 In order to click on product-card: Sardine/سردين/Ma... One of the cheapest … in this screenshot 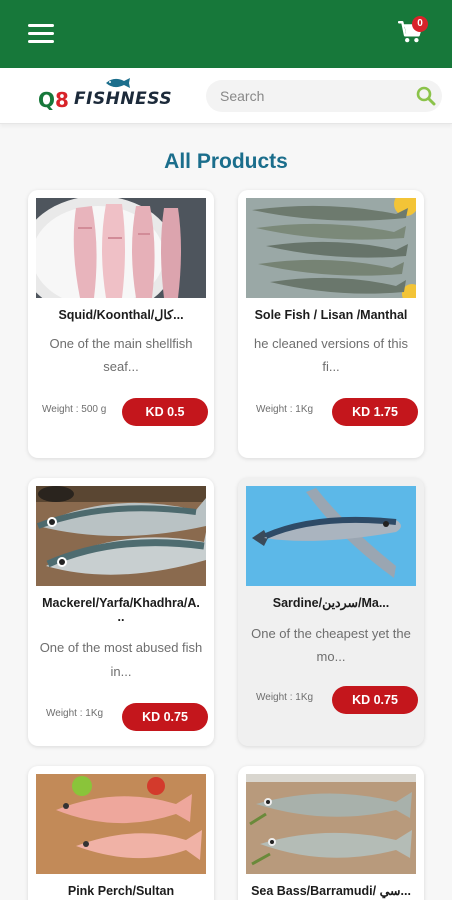, I will do `click(331, 612)`.